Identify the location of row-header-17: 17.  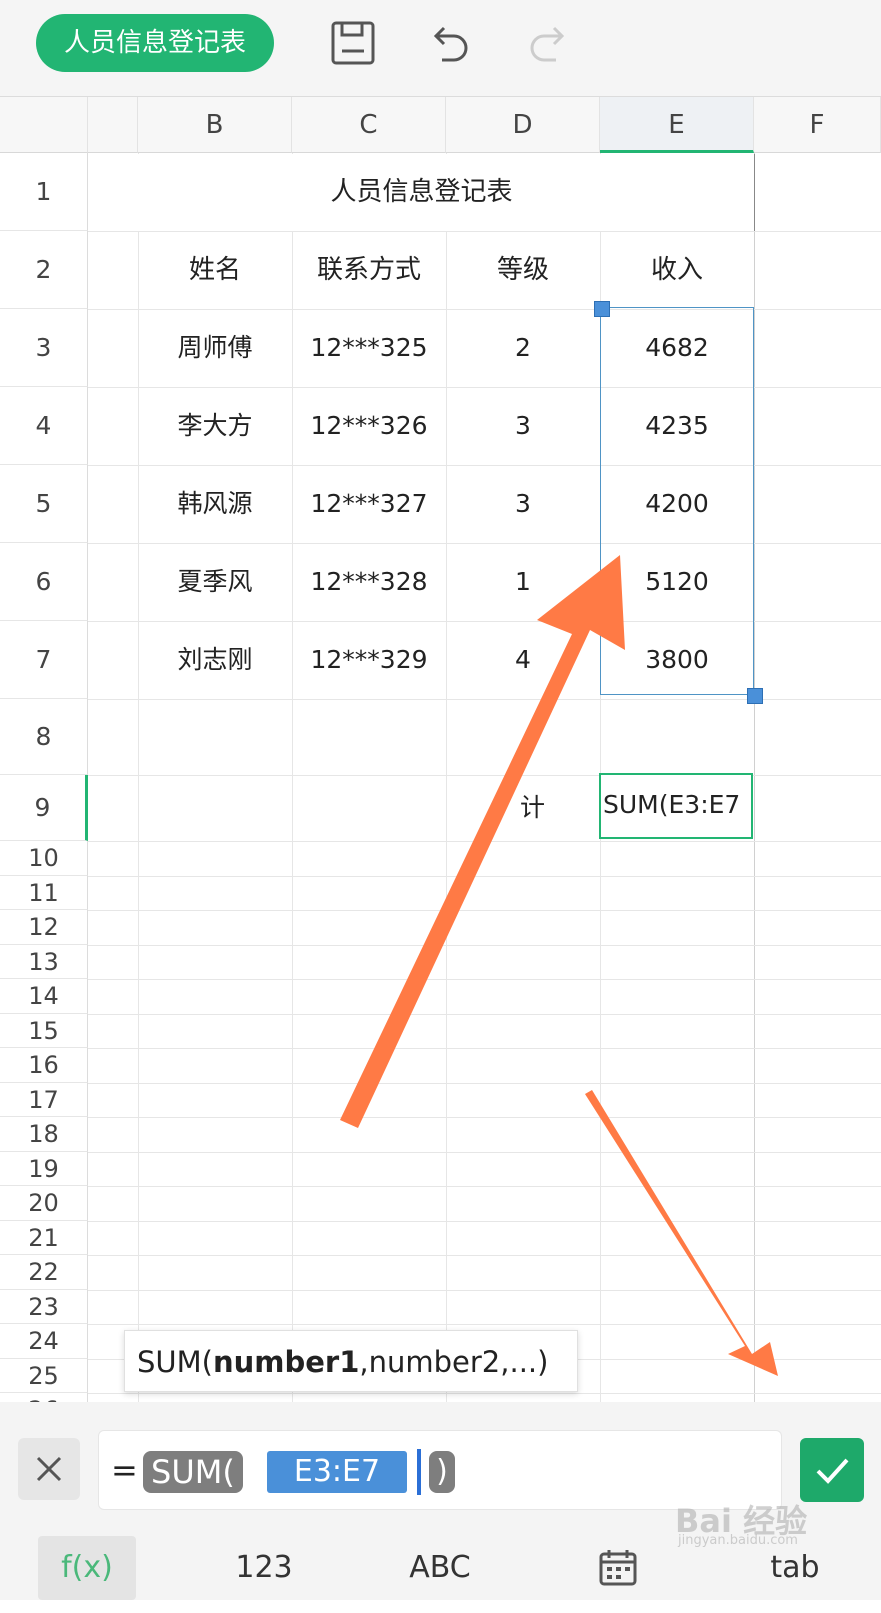
(44, 1099).